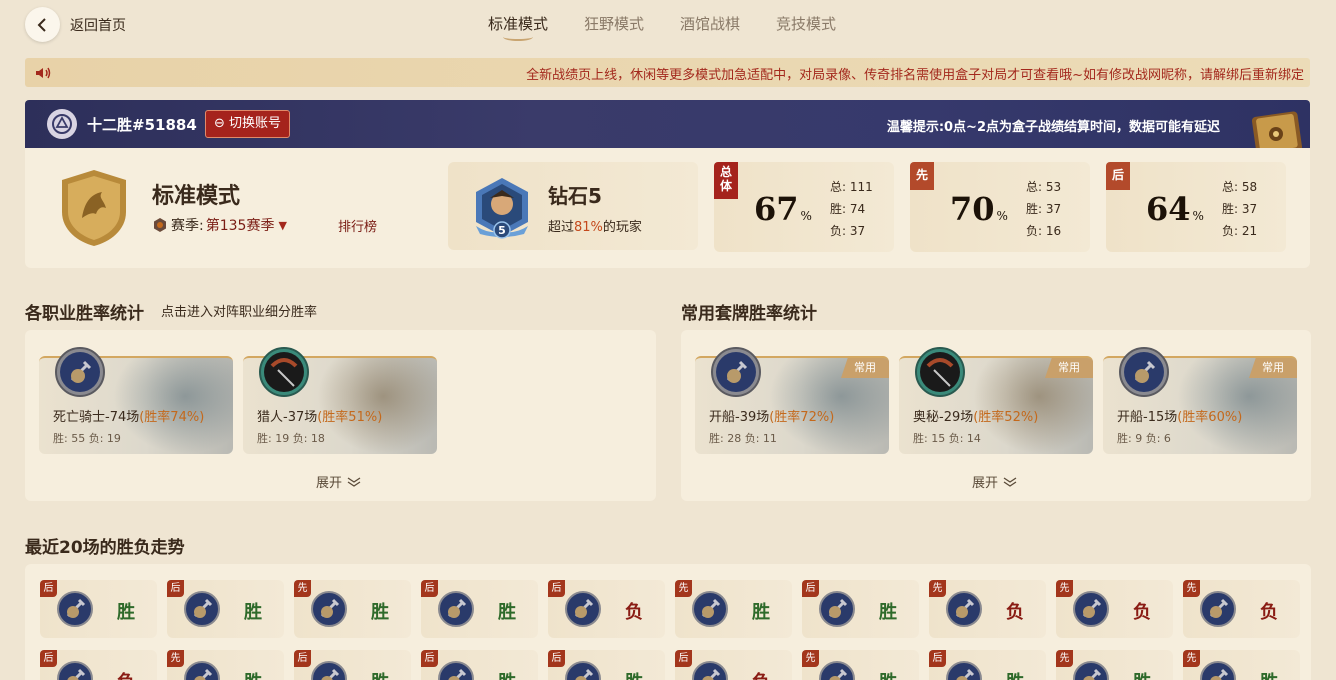 This screenshot has width=1336, height=680. What do you see at coordinates (622, 227) in the screenshot?
I see `rank-sub-suffix: 的玩家` at bounding box center [622, 227].